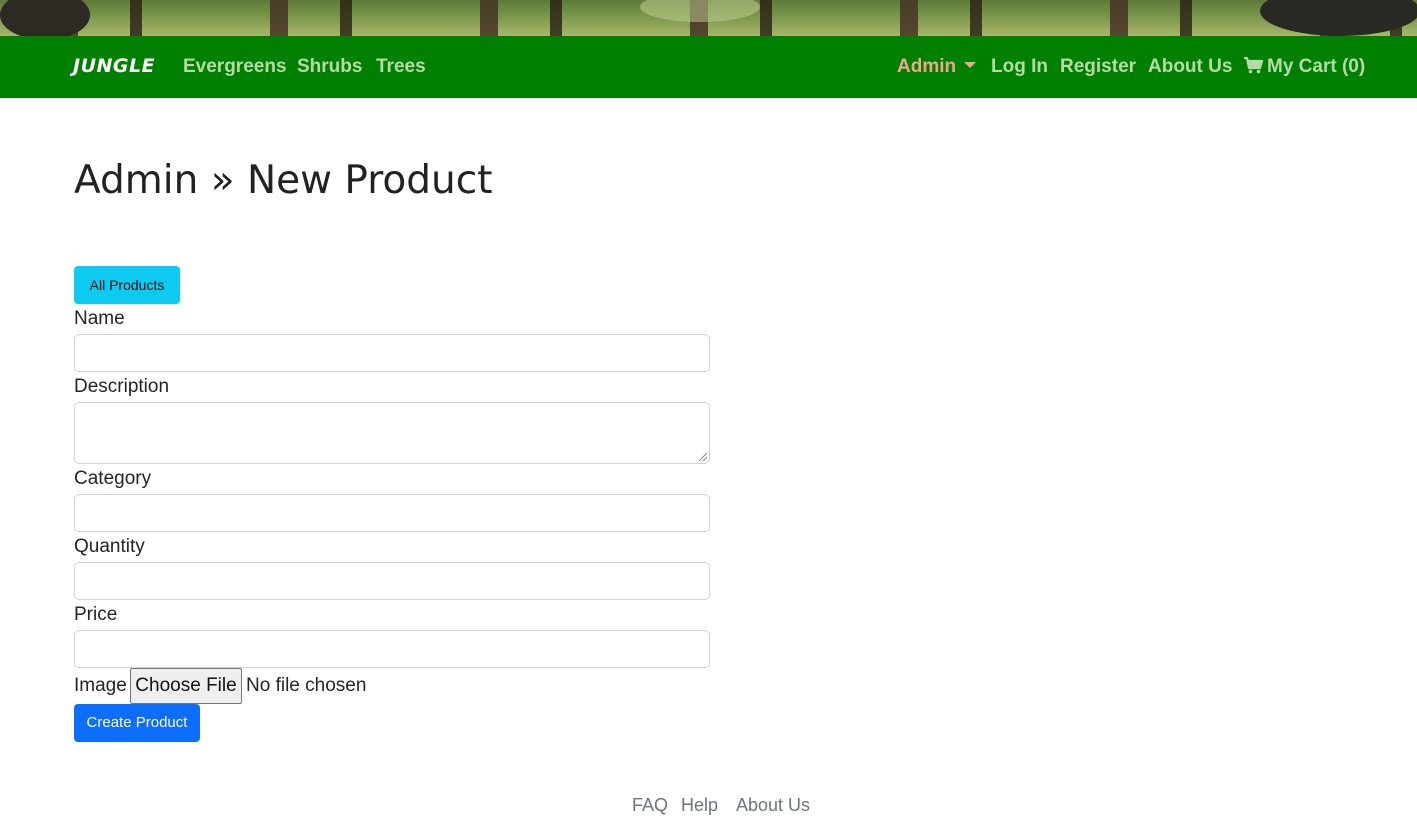  What do you see at coordinates (392, 353) in the screenshot?
I see `name-input` at bounding box center [392, 353].